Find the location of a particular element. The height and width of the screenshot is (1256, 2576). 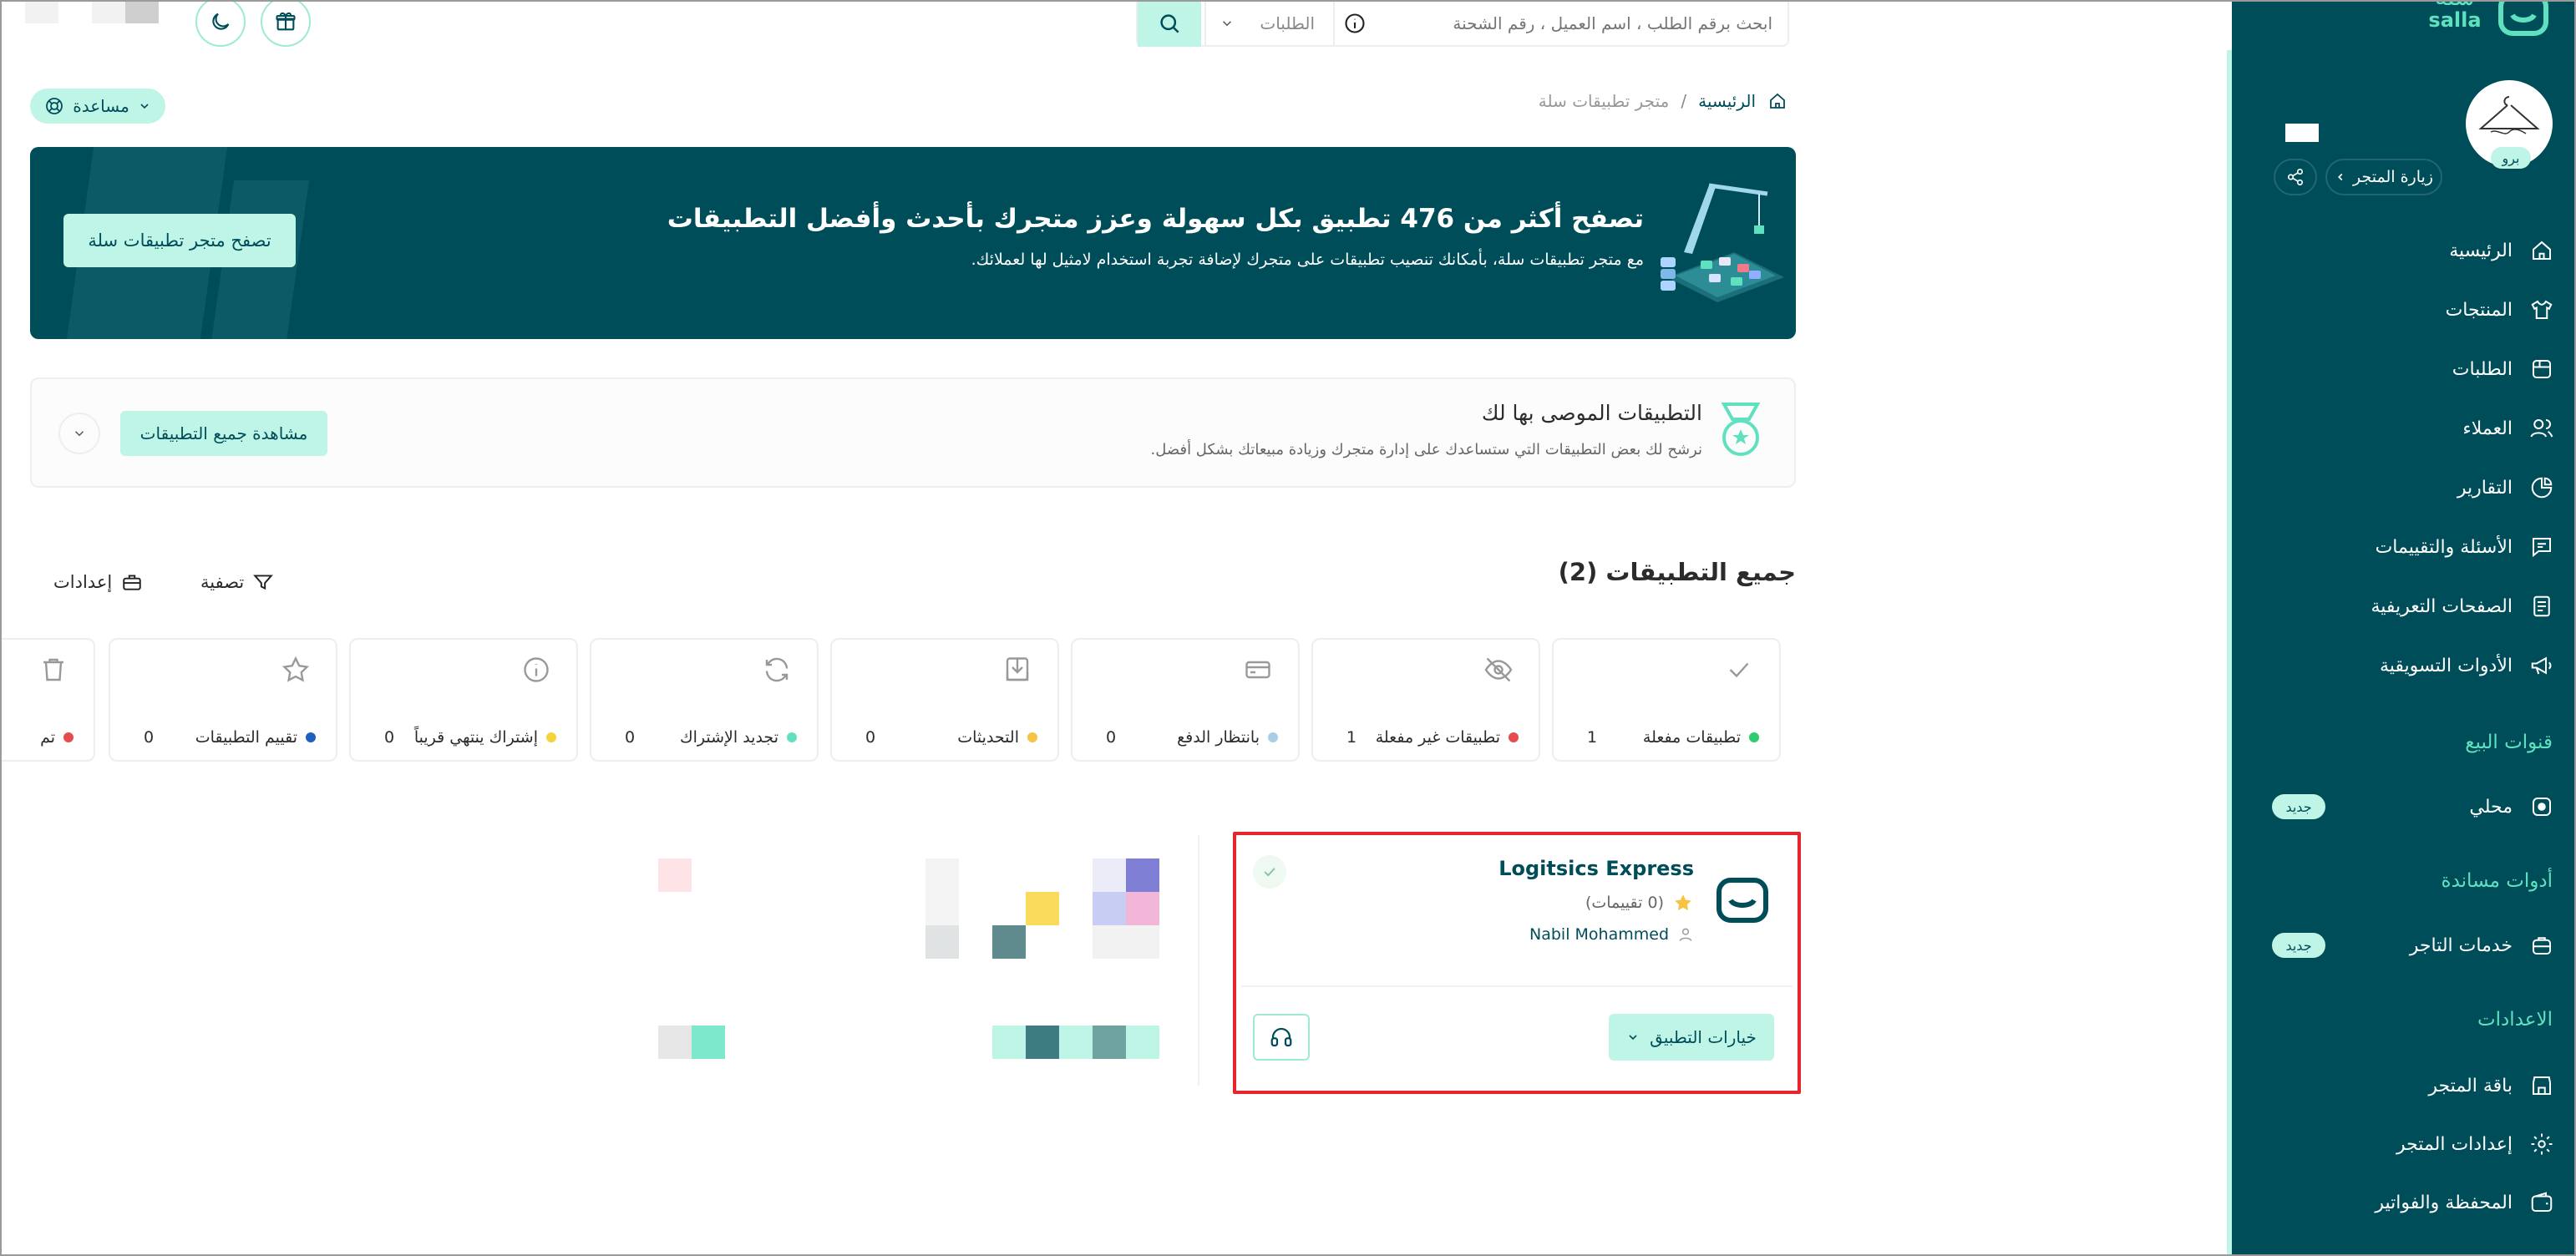

info-icon is located at coordinates (536, 670).